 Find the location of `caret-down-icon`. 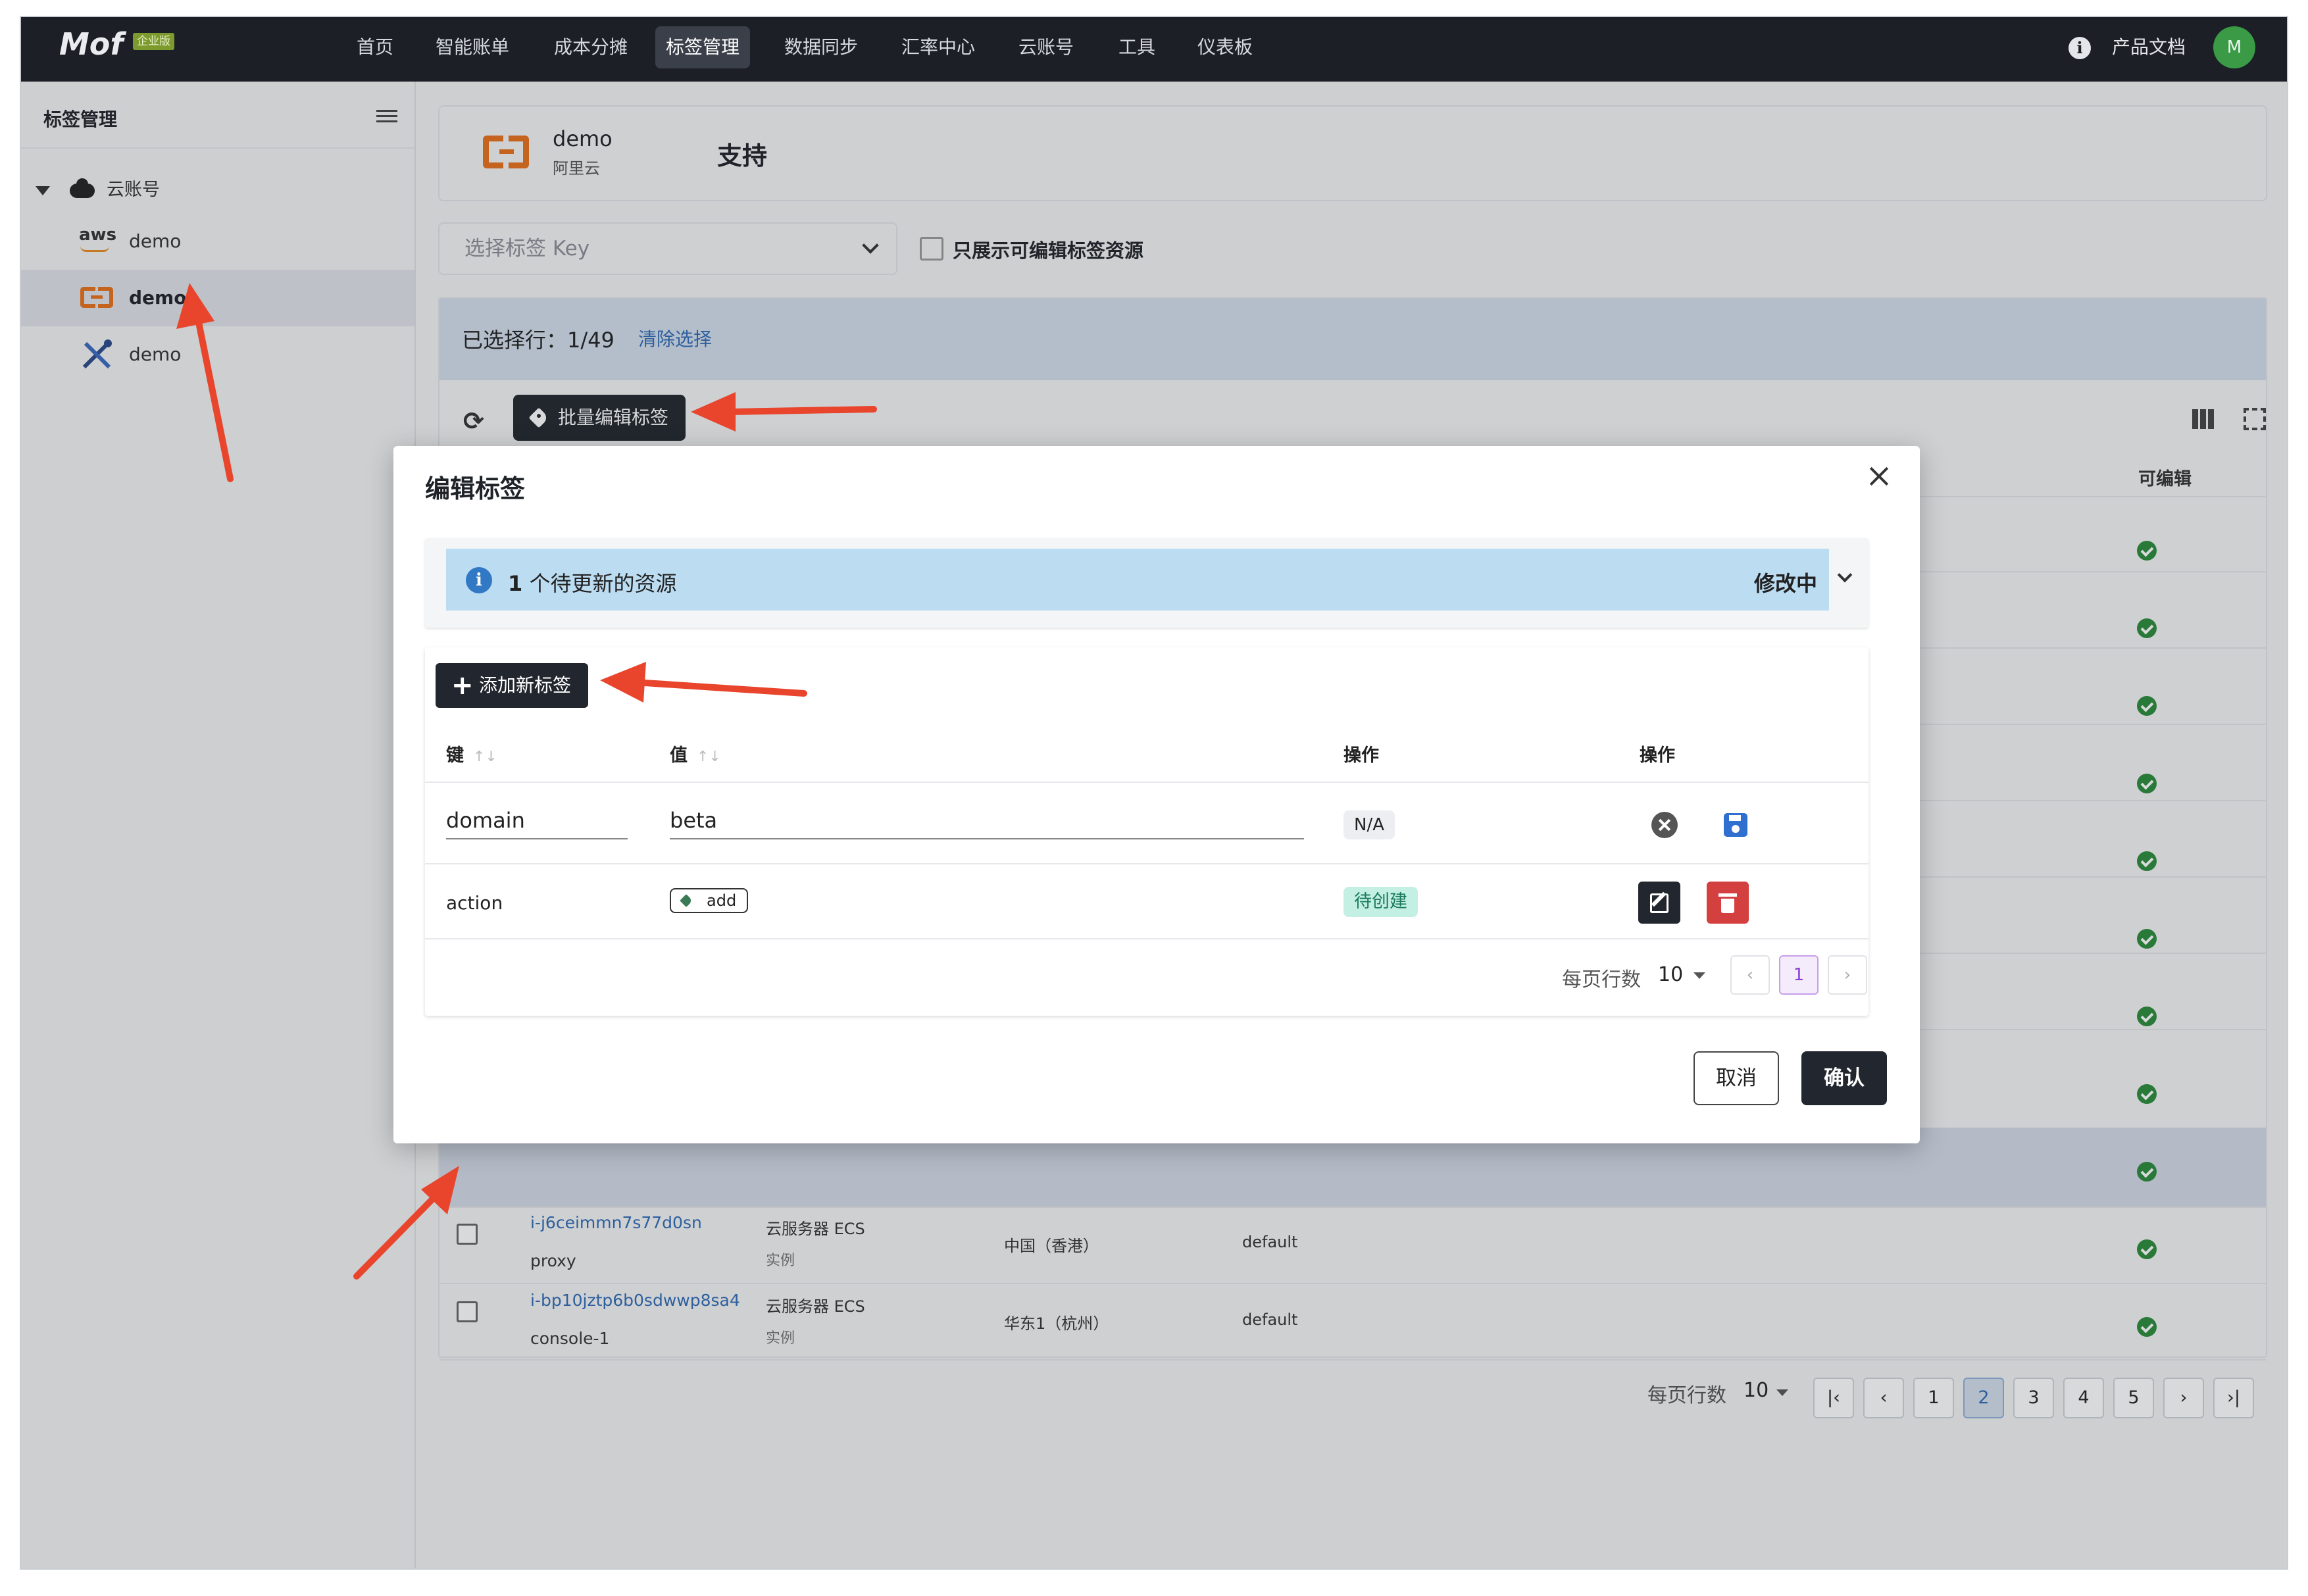

caret-down-icon is located at coordinates (1699, 975).